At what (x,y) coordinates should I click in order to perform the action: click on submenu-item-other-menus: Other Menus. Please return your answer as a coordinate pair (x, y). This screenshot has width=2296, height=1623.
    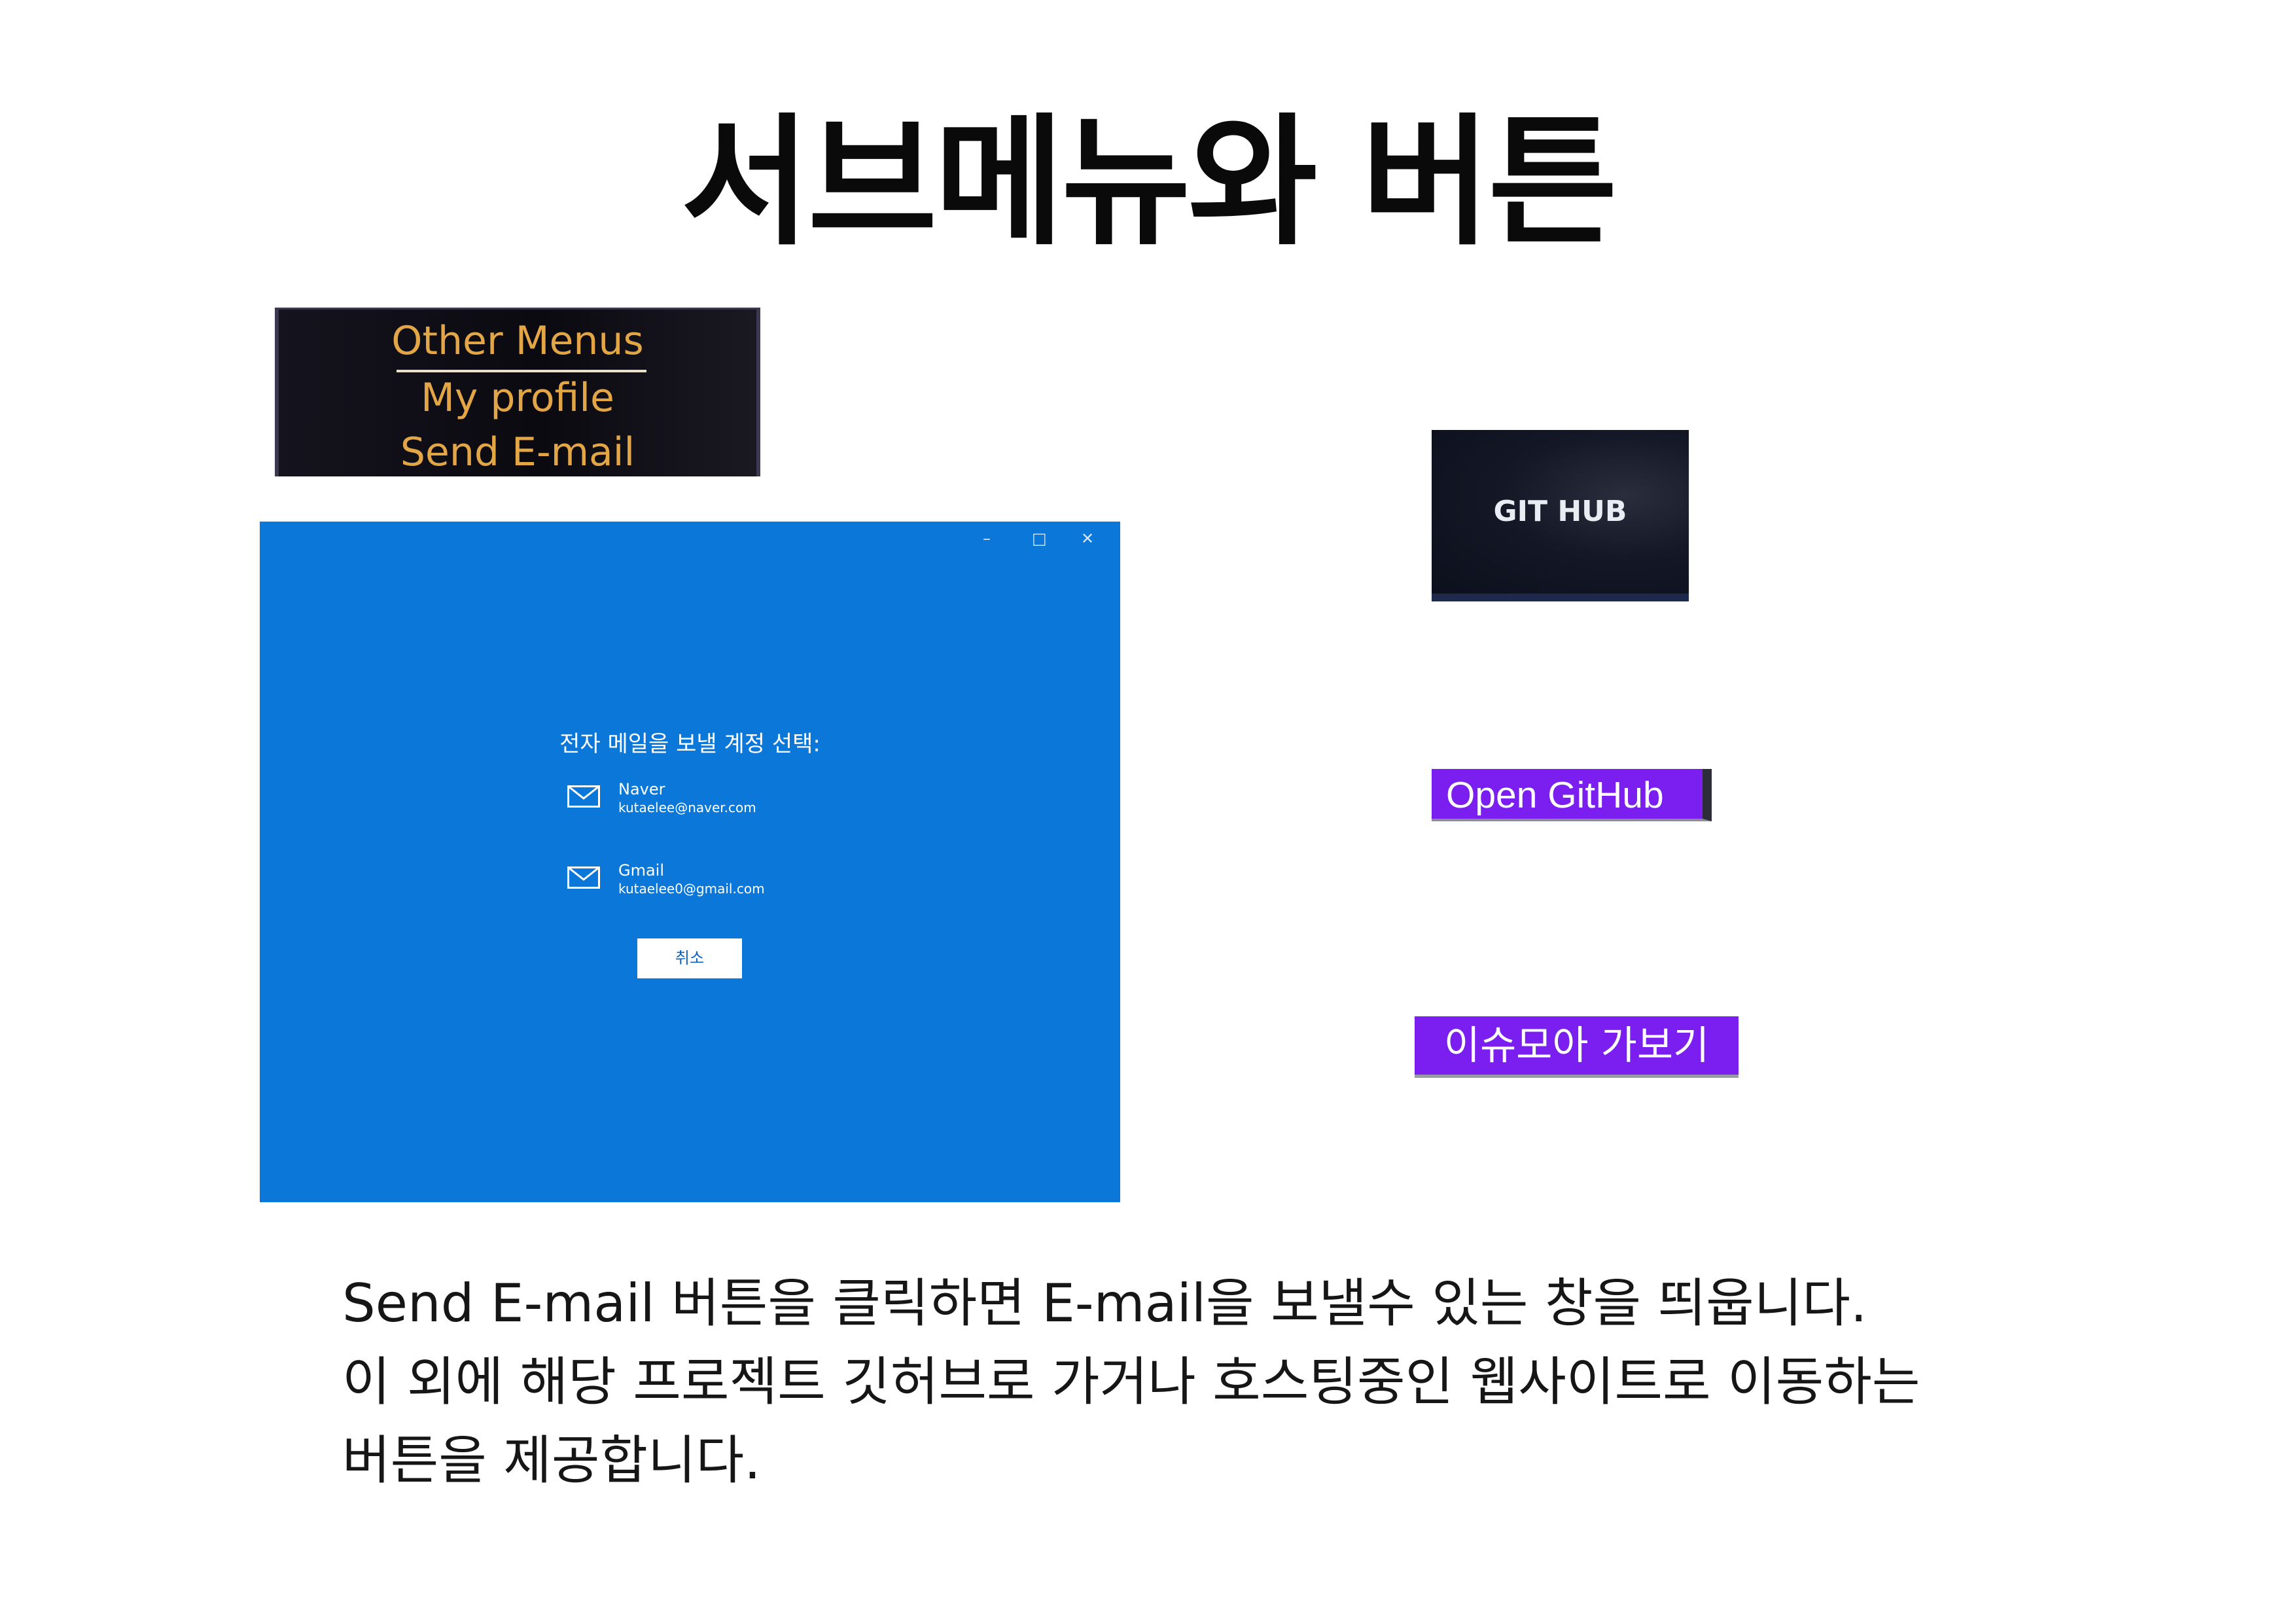
    Looking at the image, I should click on (517, 341).